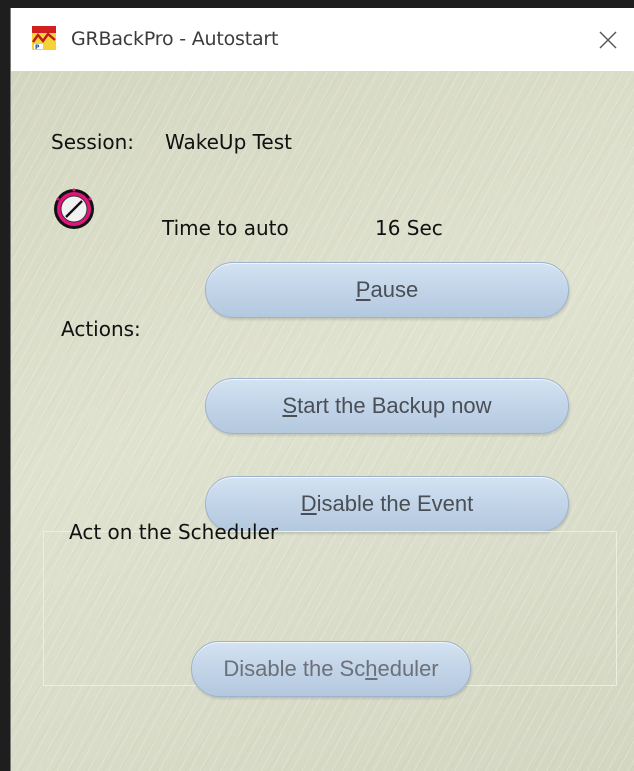 Image resolution: width=634 pixels, height=771 pixels. What do you see at coordinates (101, 329) in the screenshot?
I see `actions-label: Actions:` at bounding box center [101, 329].